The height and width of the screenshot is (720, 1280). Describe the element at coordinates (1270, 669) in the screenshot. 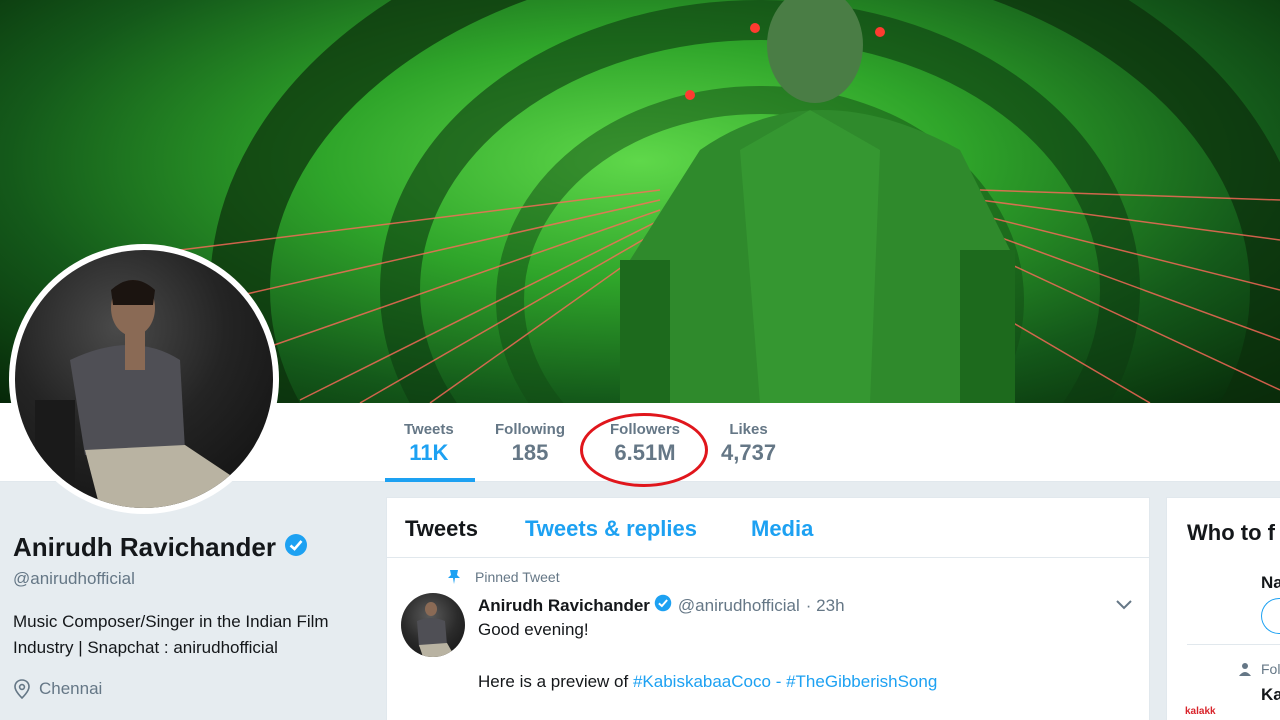

I see `followed-by-text: Fol` at that location.